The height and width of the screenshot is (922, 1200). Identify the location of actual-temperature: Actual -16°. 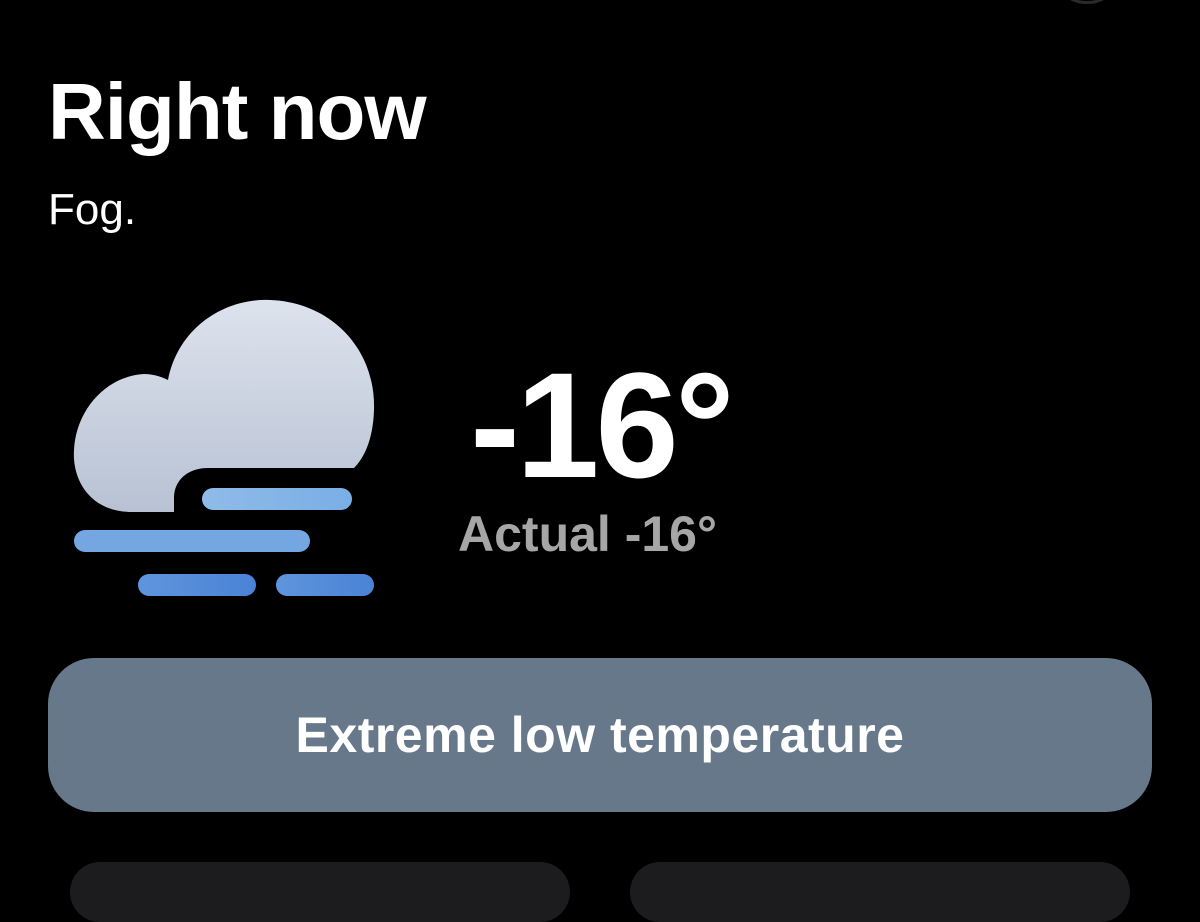
(587, 534).